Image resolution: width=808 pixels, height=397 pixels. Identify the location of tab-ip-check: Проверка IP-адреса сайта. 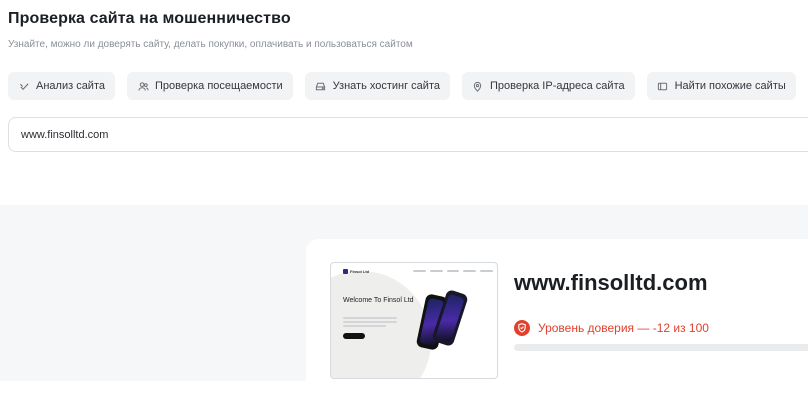
(548, 86).